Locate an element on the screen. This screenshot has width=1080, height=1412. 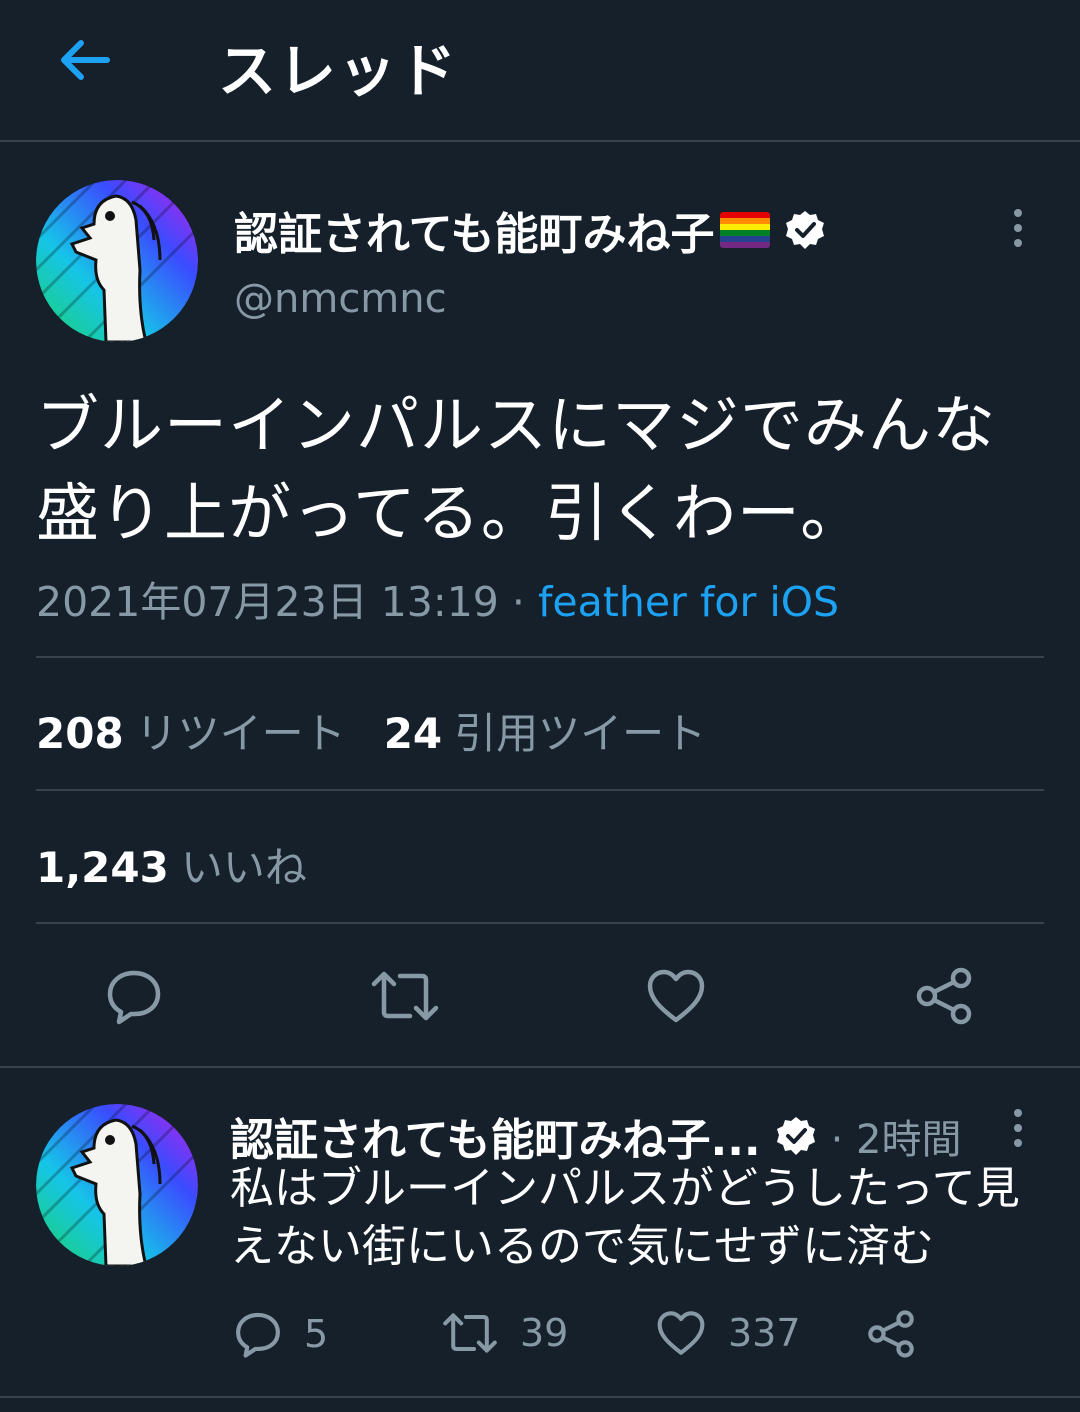
arrow-left-icon is located at coordinates (85, 60).